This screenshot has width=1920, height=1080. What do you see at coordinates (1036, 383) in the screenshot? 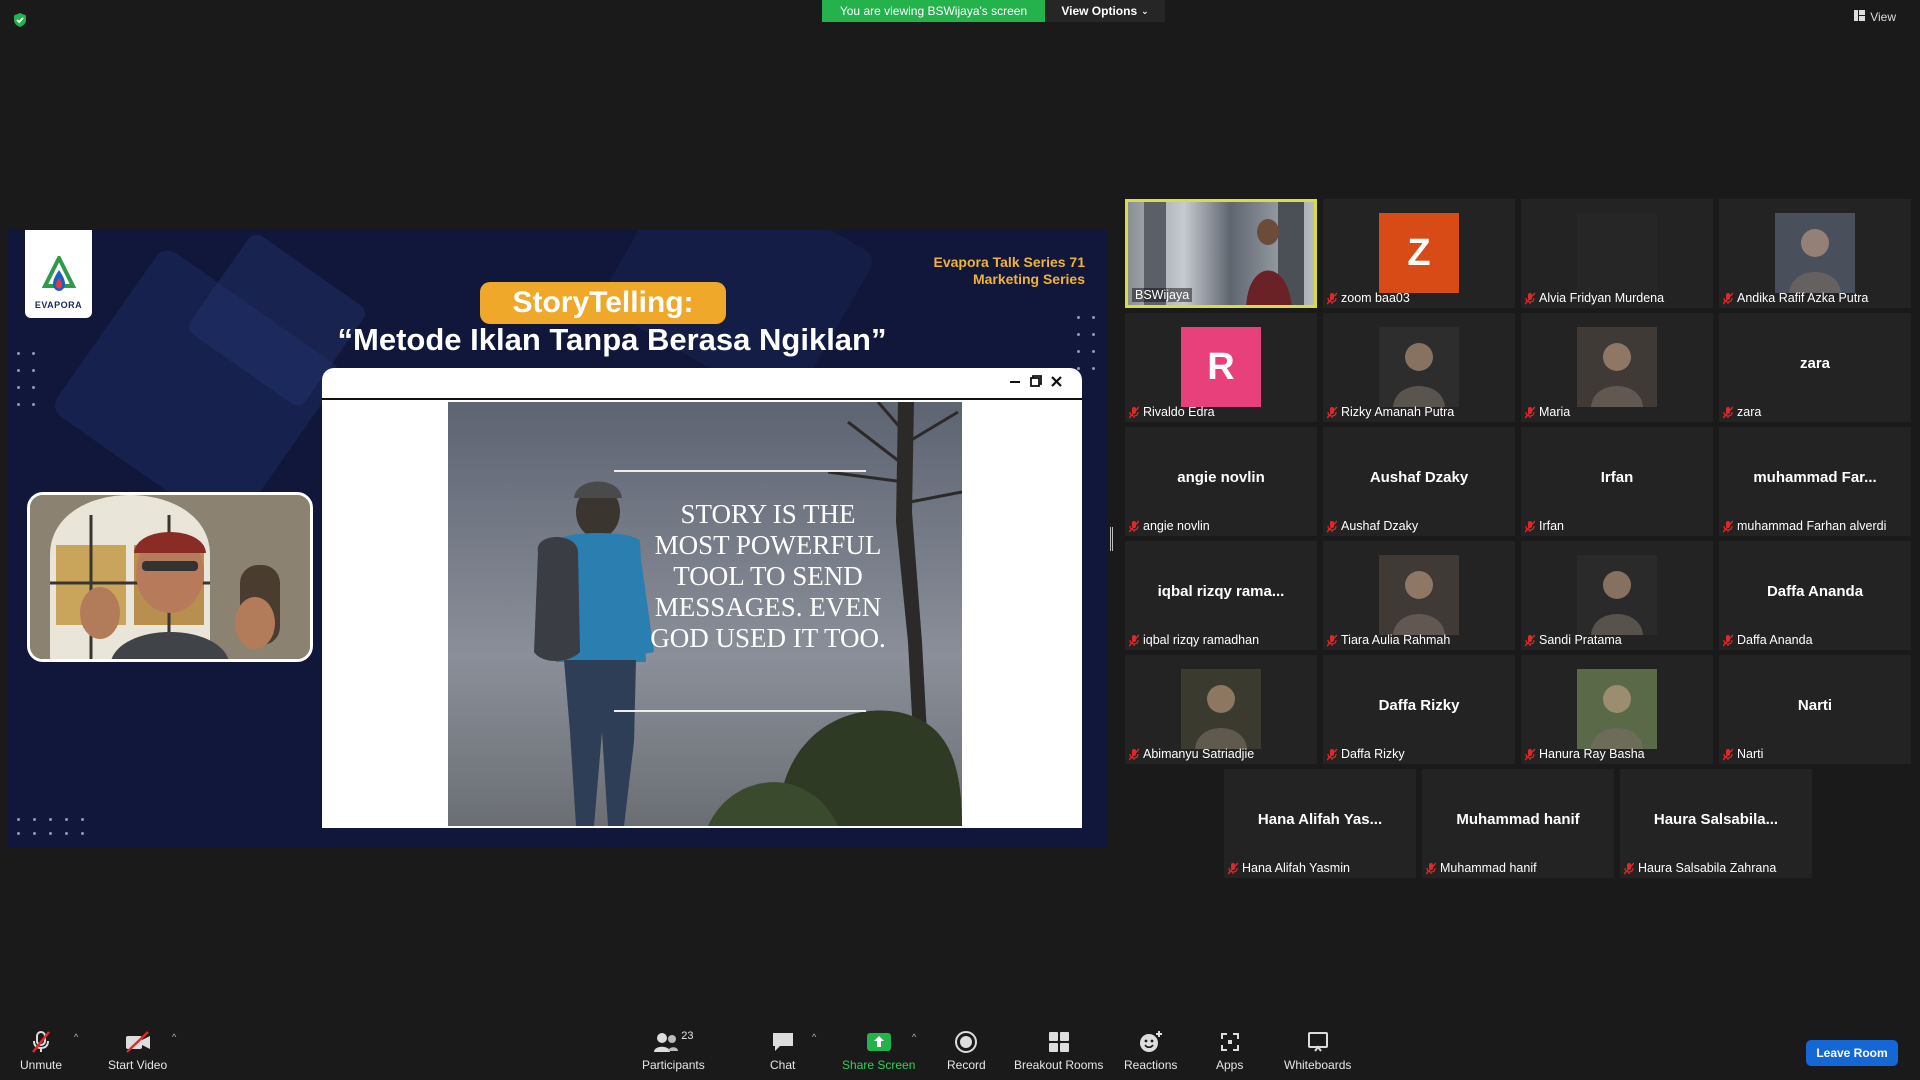
I see `restore-icon` at bounding box center [1036, 383].